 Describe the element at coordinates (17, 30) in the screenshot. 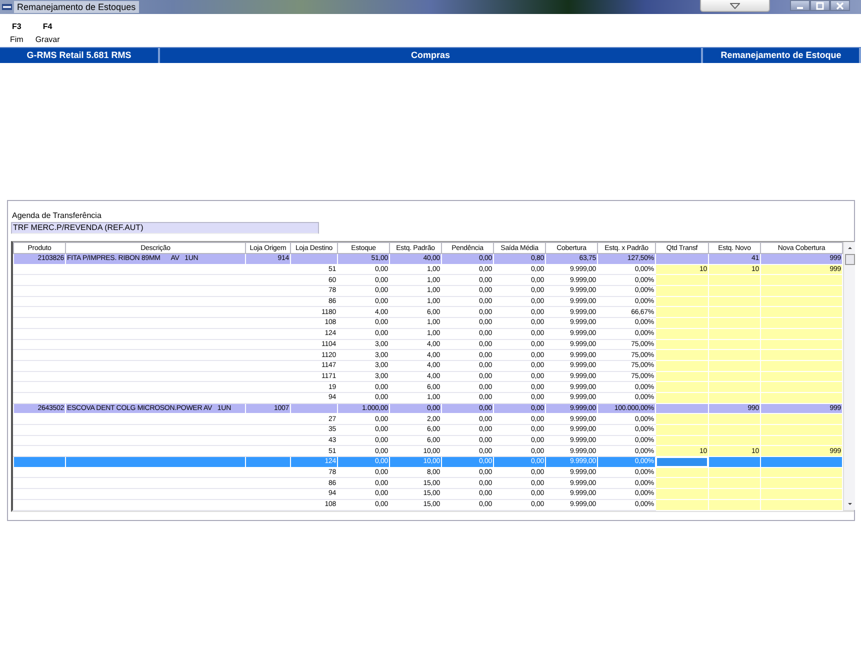

I see `toolbar-button: F3 Fim` at that location.